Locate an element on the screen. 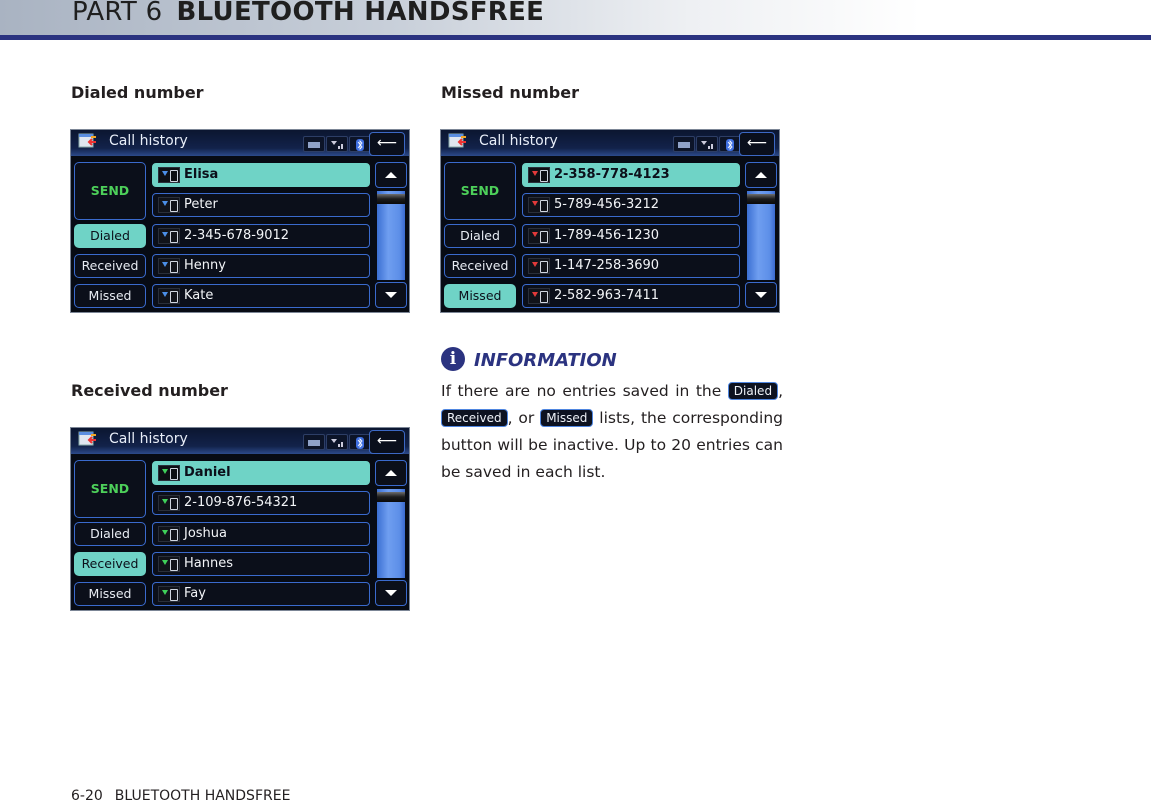 The width and height of the screenshot is (1151, 804). entry-label: 2-358-778-4123 is located at coordinates (612, 174).